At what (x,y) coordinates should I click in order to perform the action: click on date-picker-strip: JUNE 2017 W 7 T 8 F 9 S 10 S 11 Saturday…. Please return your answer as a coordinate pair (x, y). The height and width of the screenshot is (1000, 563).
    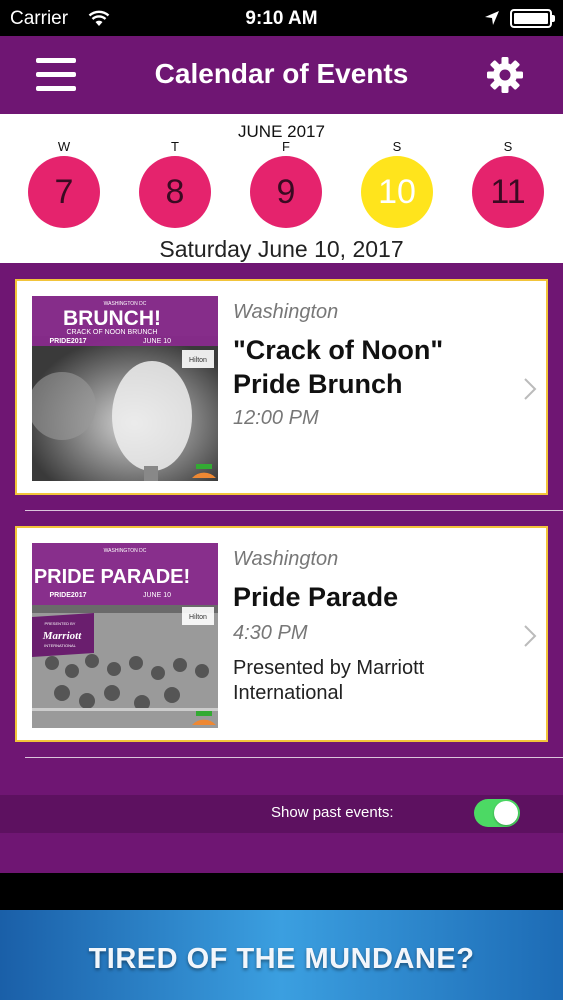
    Looking at the image, I should click on (281, 188).